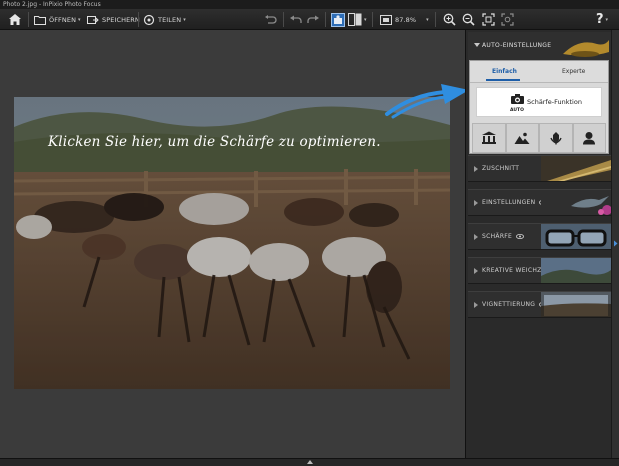 This screenshot has width=619, height=466. Describe the element at coordinates (63, 19) in the screenshot. I see `open-label: ÖFFNEN` at that location.